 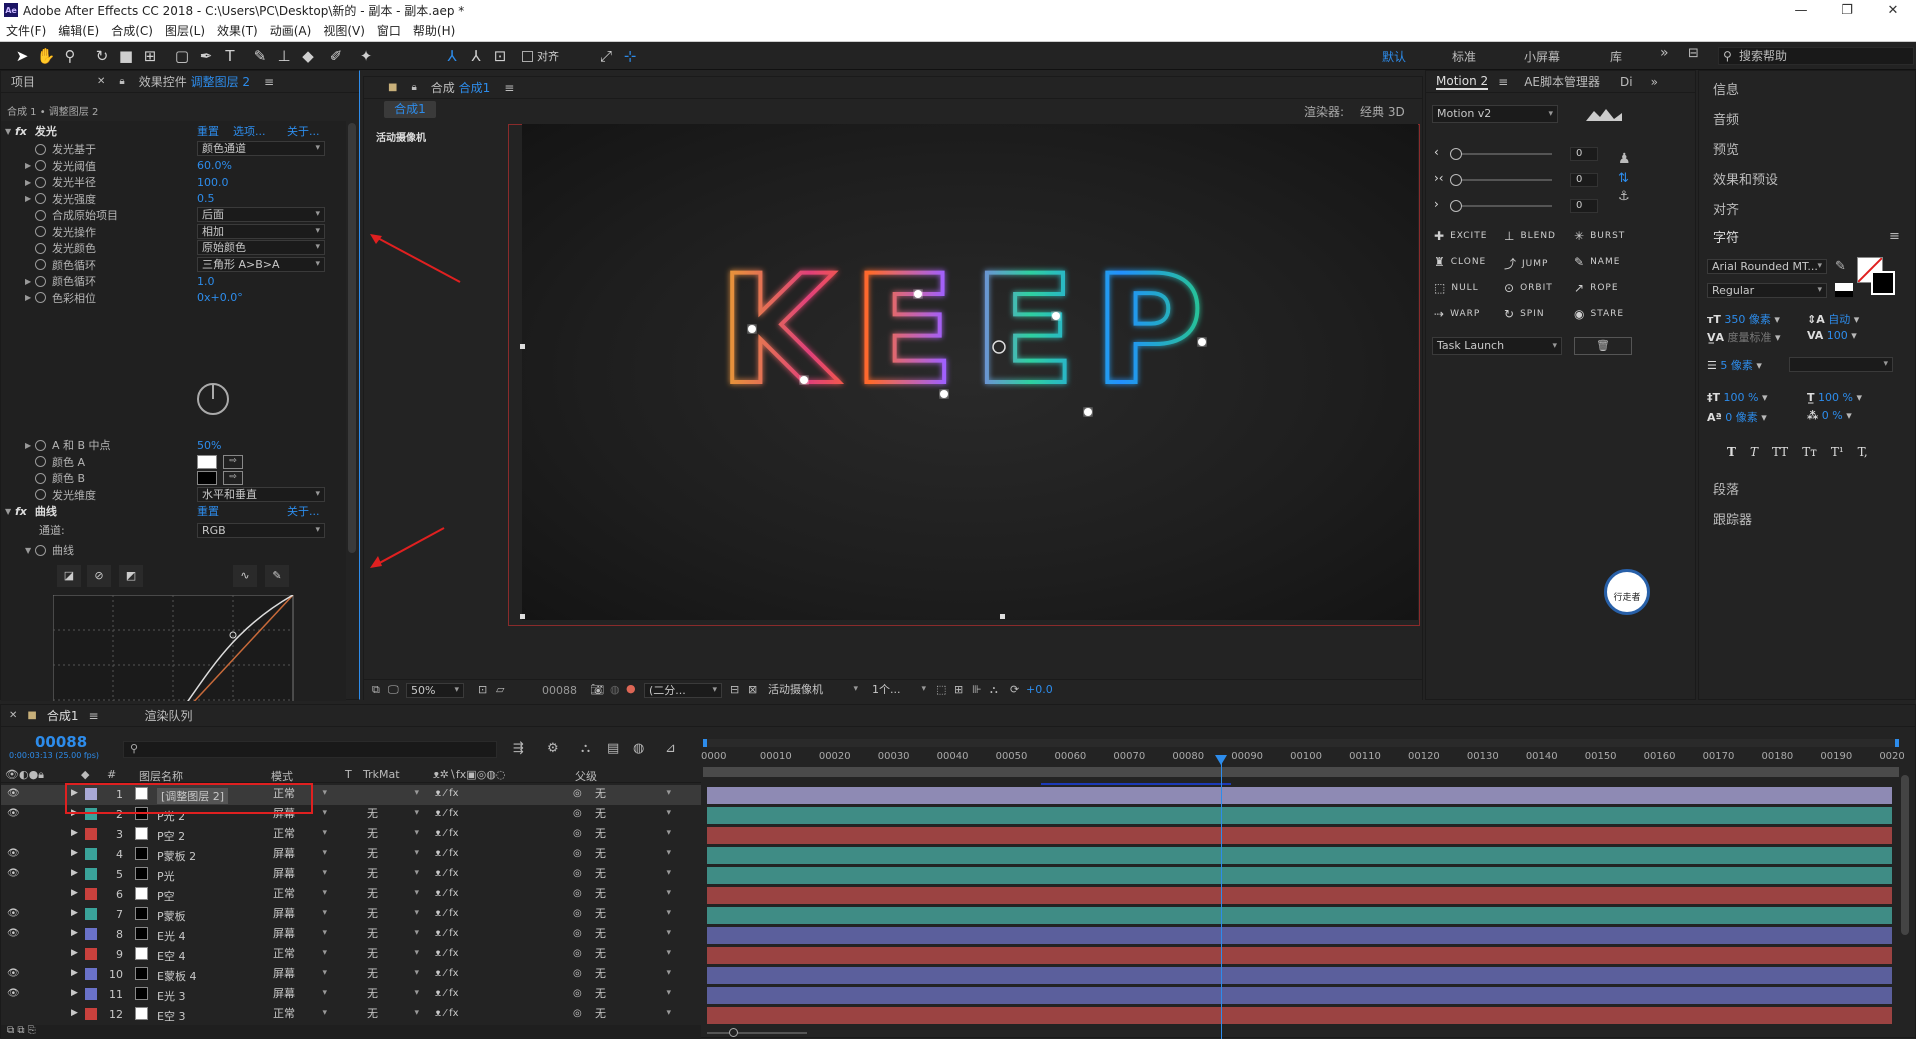 I want to click on tab-timeline-comp: 合成1, so click(x=63, y=715).